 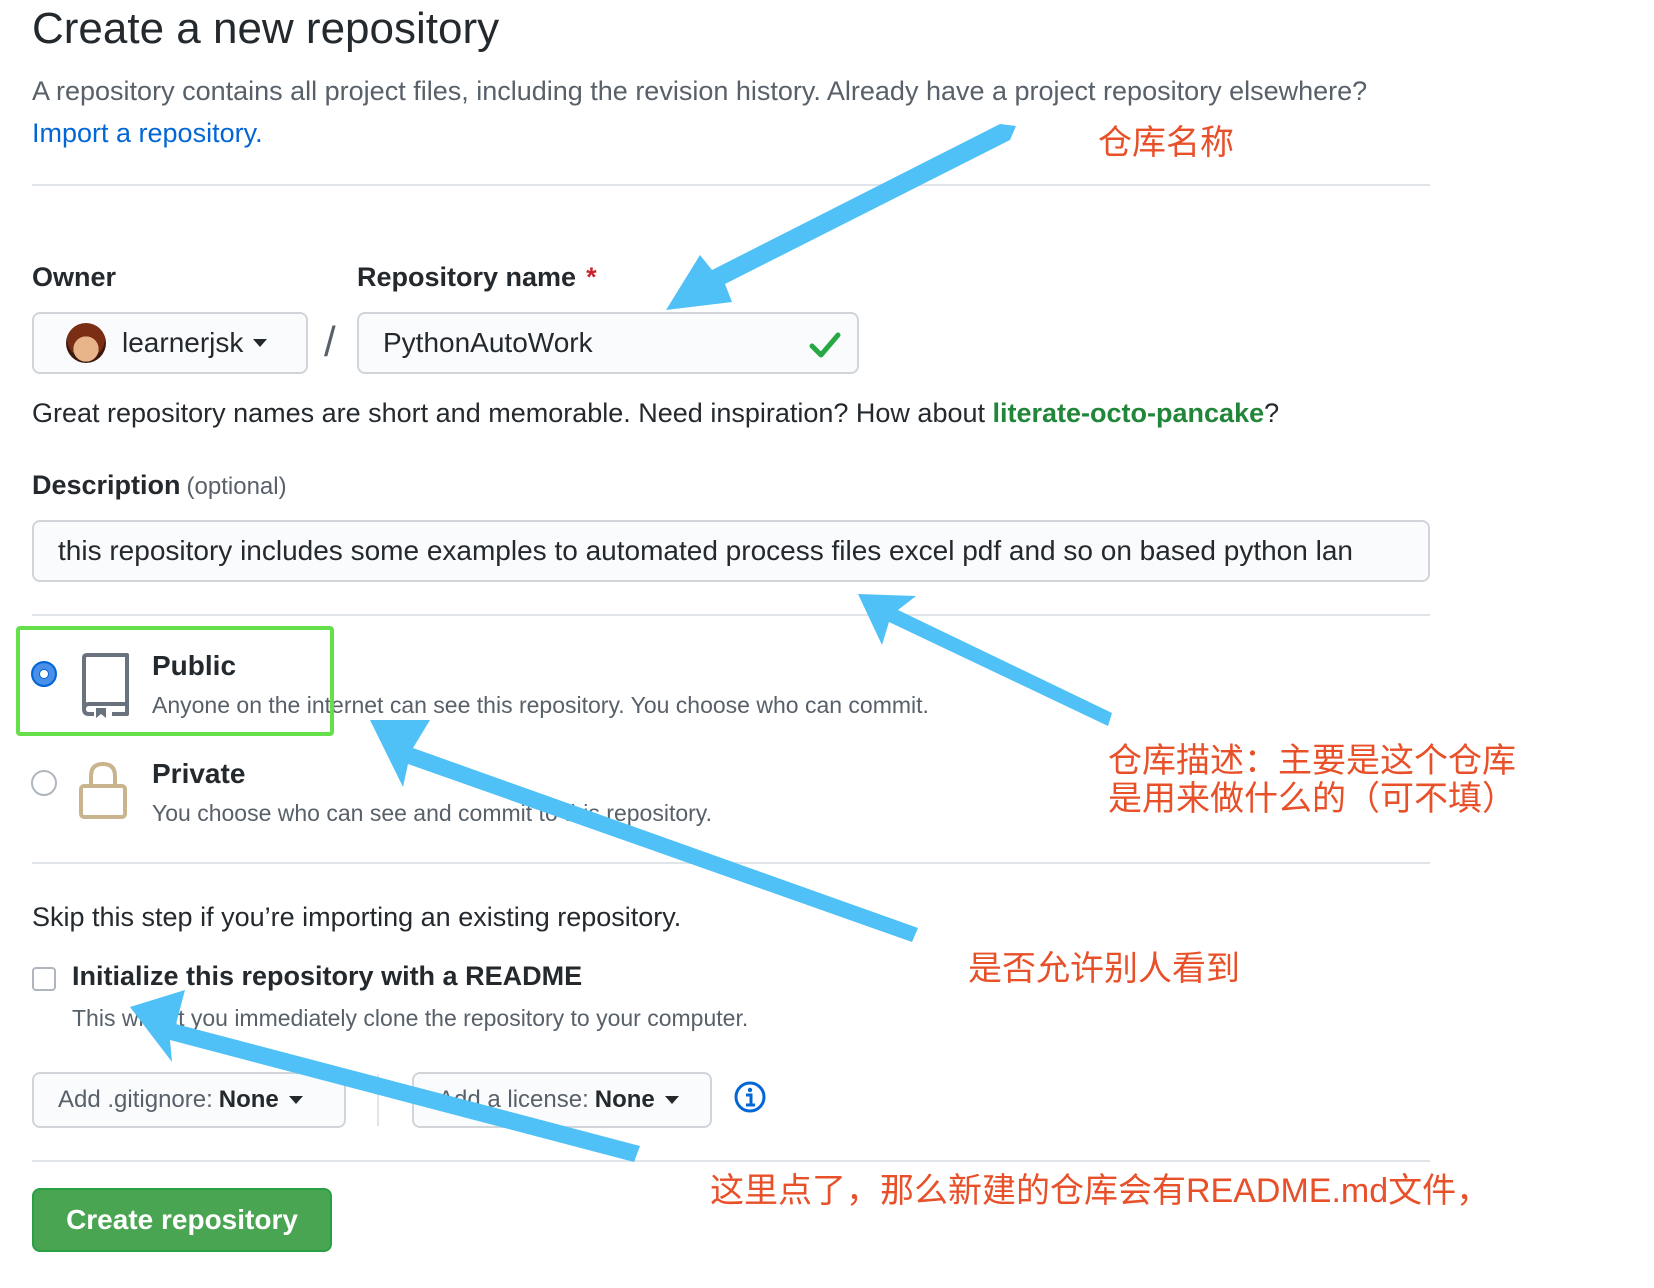 What do you see at coordinates (1312, 761) in the screenshot?
I see `annotation-description-line1: 仓库描述：主要是这个仓库` at bounding box center [1312, 761].